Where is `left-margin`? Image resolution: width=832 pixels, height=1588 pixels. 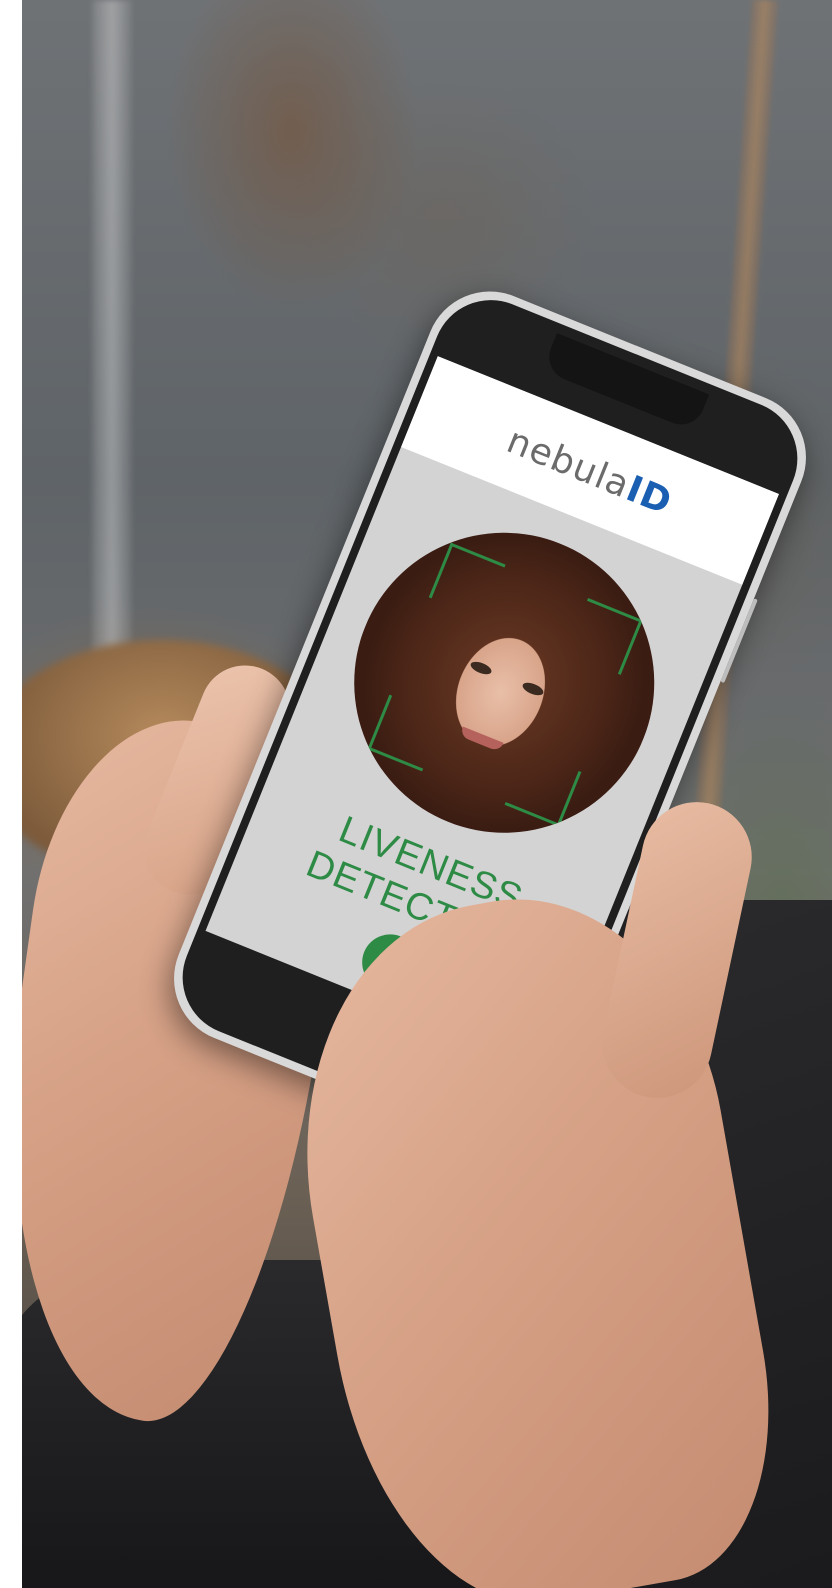 left-margin is located at coordinates (11, 794).